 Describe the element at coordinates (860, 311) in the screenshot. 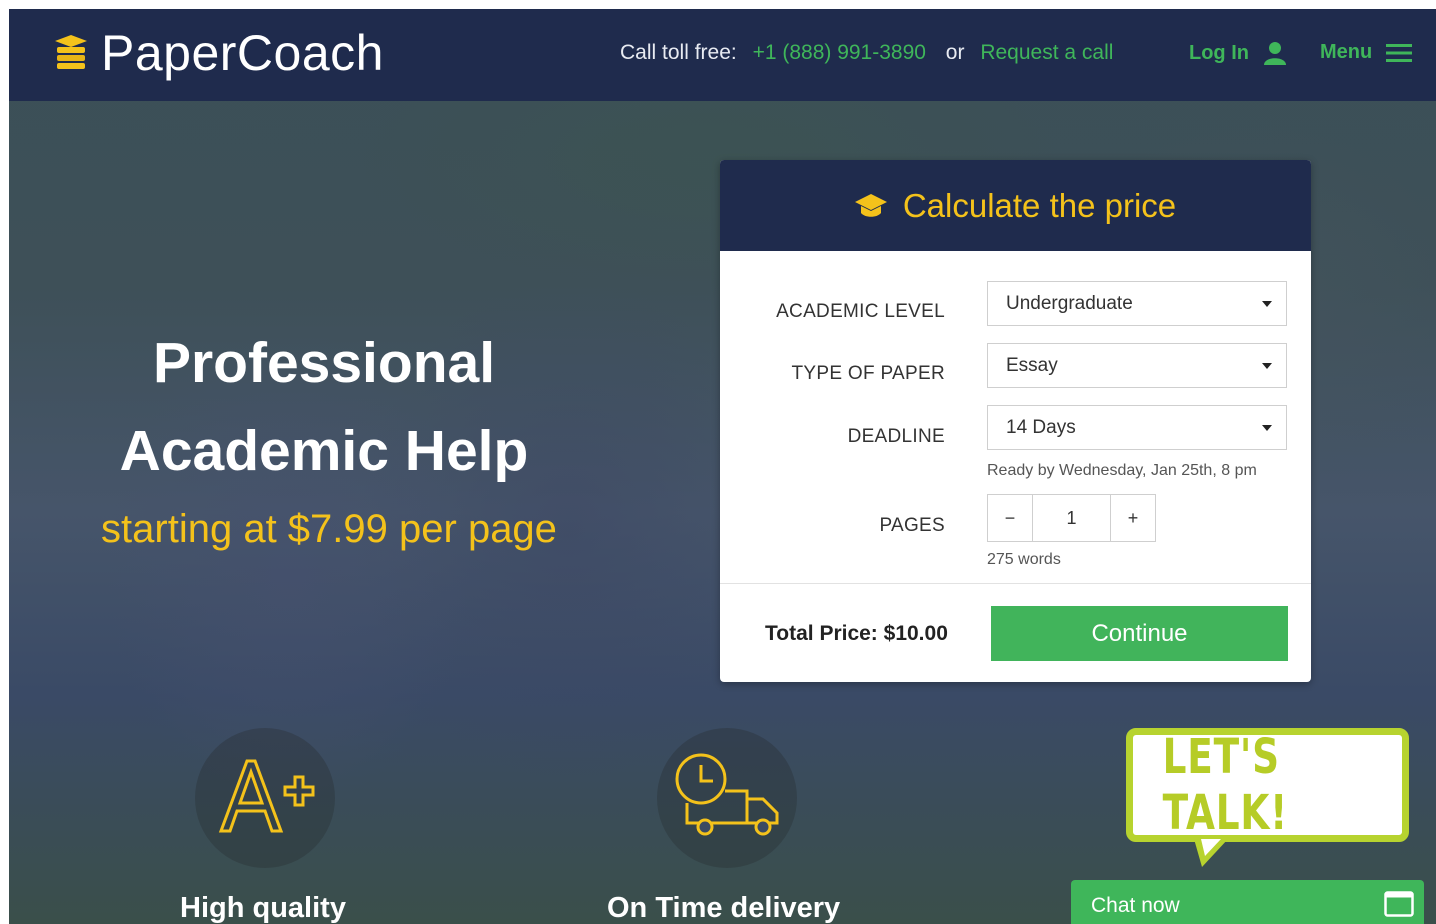

I see `academic-level-label: ACADEMIC LEVEL` at that location.